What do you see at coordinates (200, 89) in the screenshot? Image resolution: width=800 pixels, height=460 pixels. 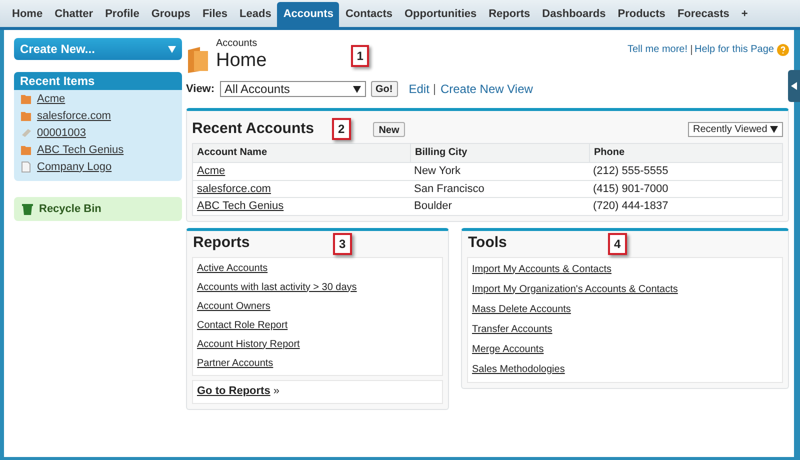 I see `view-label: View:` at bounding box center [200, 89].